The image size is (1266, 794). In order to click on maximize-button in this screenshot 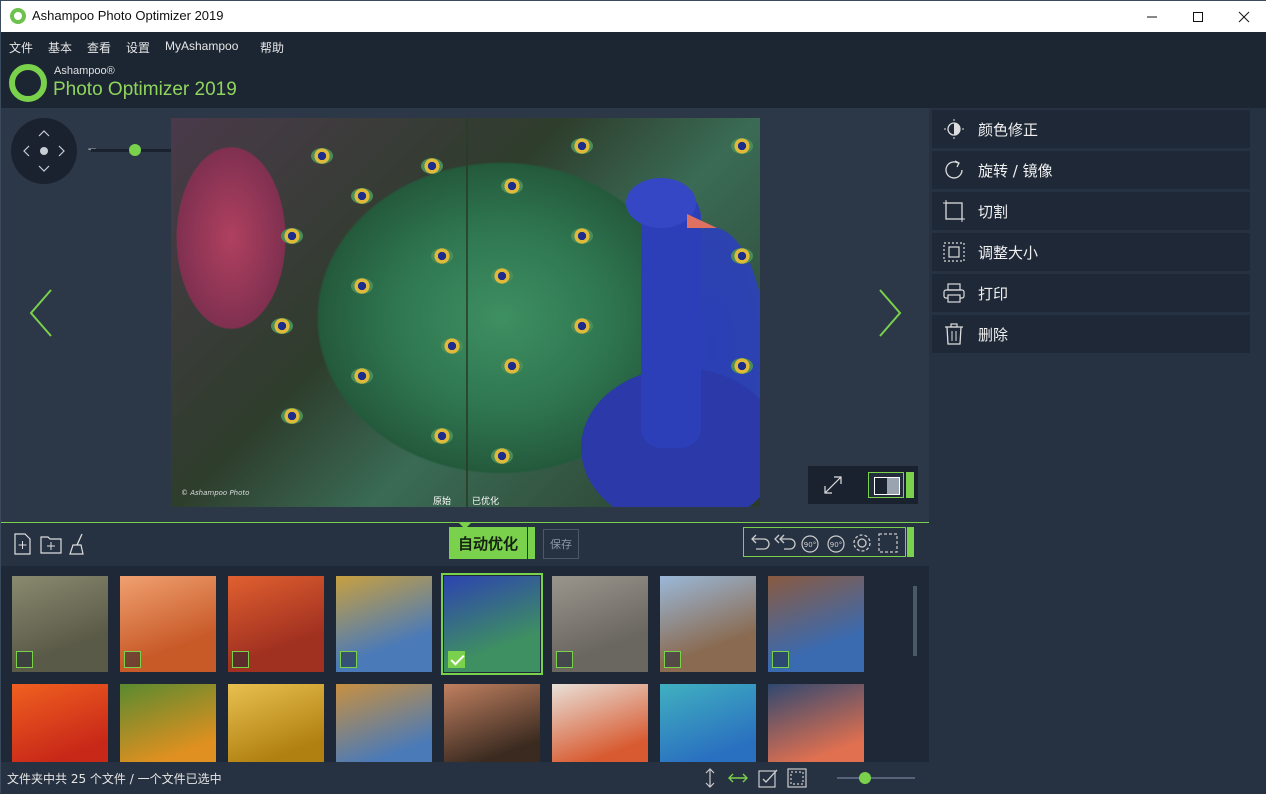, I will do `click(1198, 16)`.